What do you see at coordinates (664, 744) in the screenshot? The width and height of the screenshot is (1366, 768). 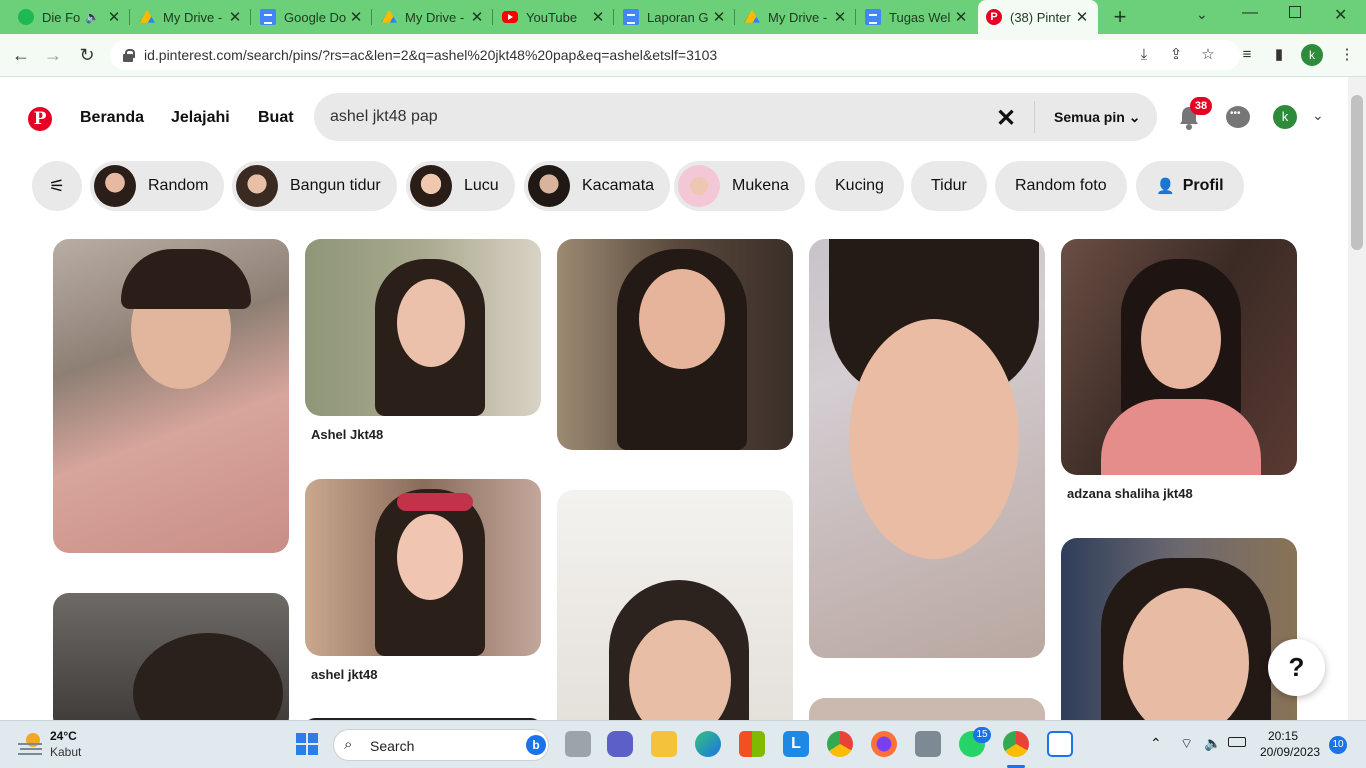 I see `file-explorer-icon` at bounding box center [664, 744].